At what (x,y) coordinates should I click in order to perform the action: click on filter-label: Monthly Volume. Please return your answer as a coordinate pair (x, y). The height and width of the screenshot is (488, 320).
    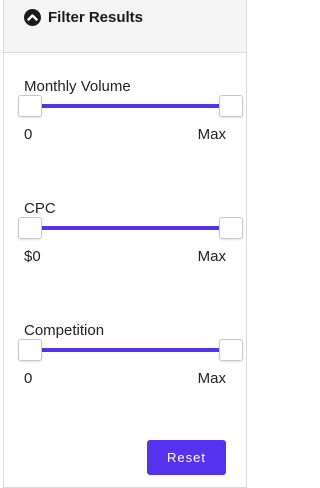
    Looking at the image, I should click on (77, 86).